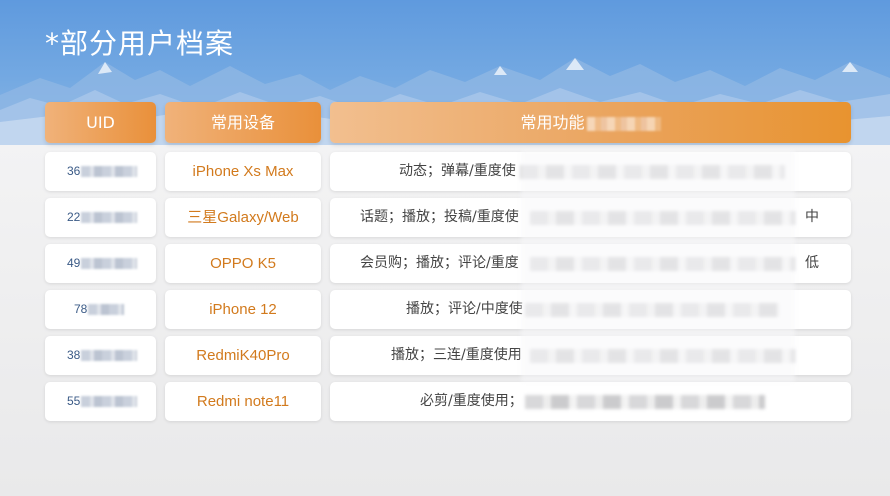 This screenshot has width=890, height=496. I want to click on page-title: *部分用户档案, so click(140, 43).